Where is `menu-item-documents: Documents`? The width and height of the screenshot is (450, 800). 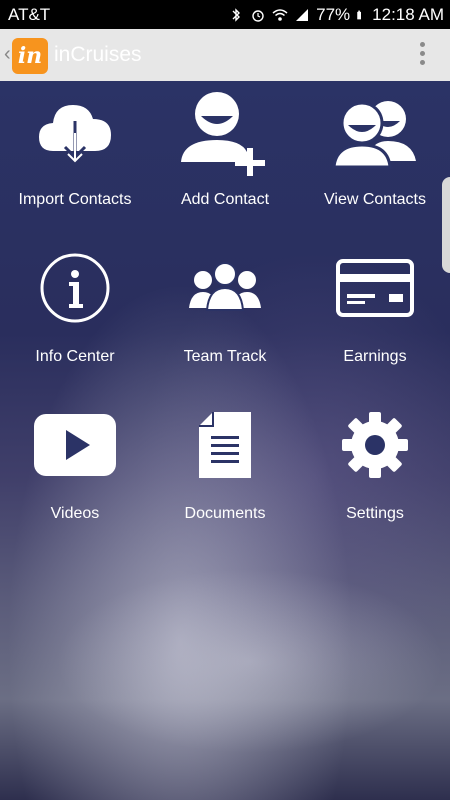
menu-item-documents: Documents is located at coordinates (225, 470).